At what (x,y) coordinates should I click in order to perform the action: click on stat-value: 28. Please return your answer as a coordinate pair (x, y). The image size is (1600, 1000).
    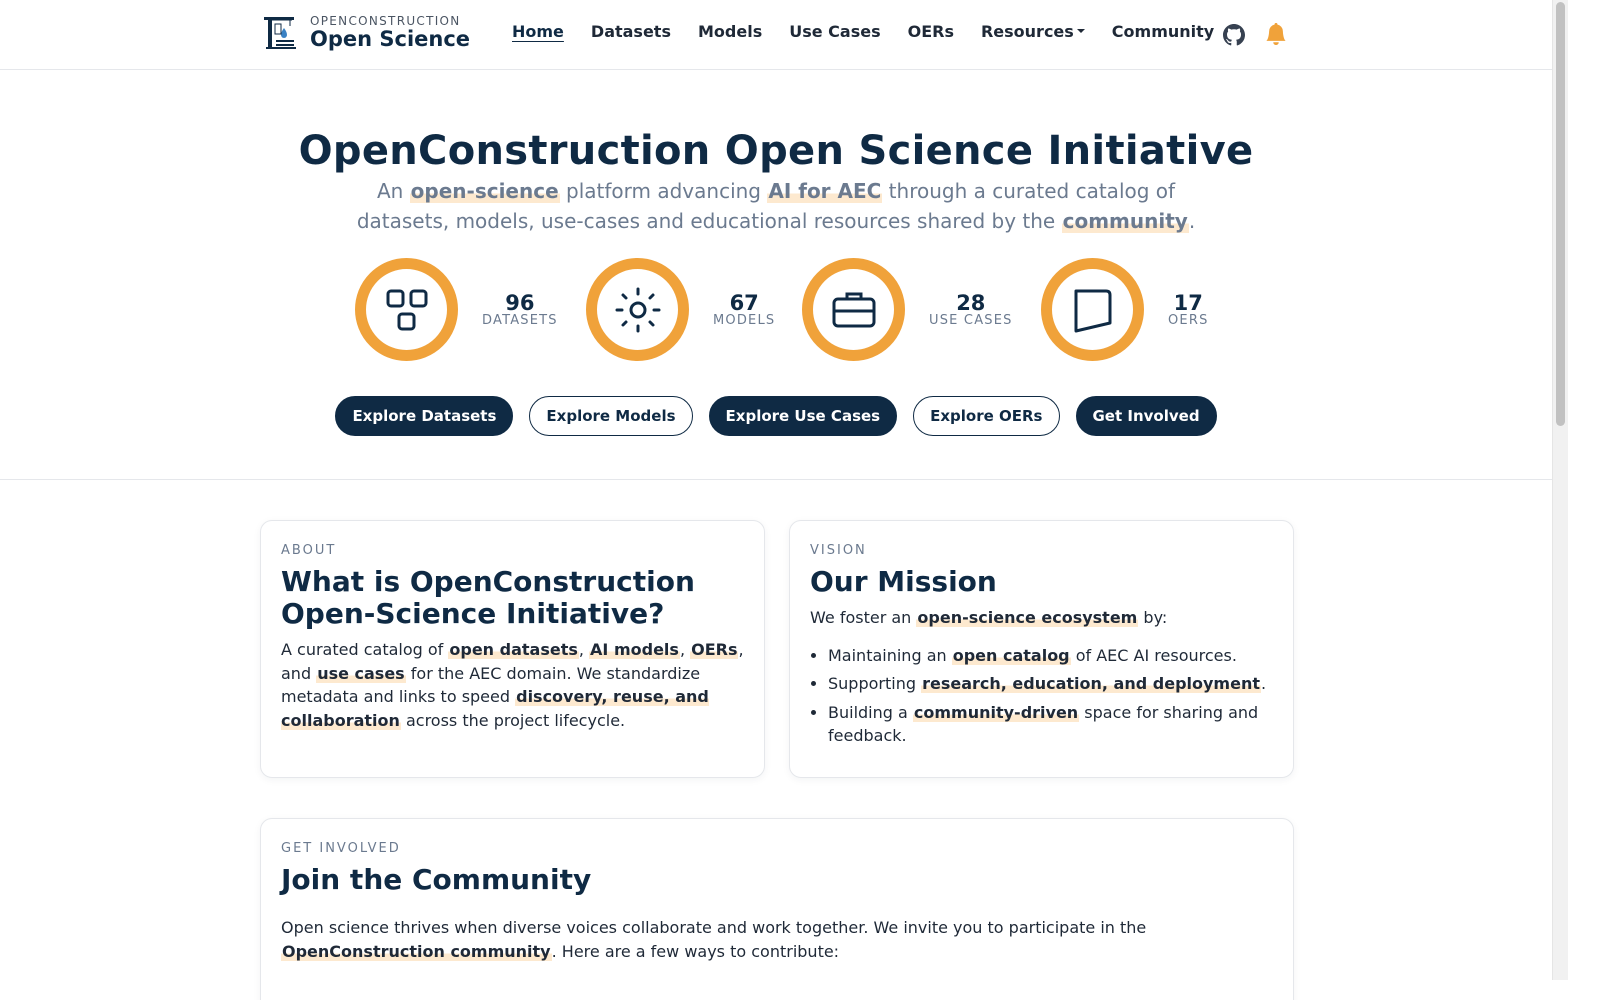
    Looking at the image, I should click on (971, 302).